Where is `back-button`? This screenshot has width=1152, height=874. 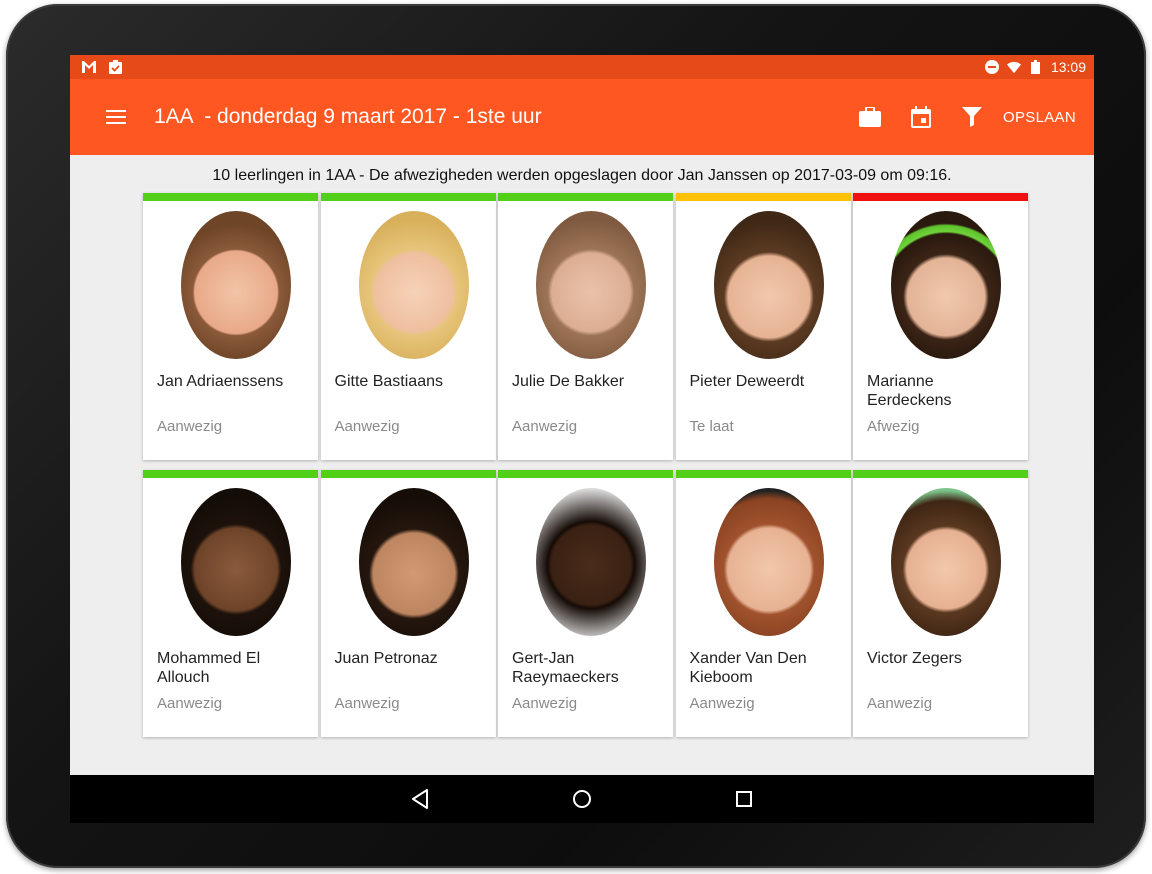
back-button is located at coordinates (420, 799).